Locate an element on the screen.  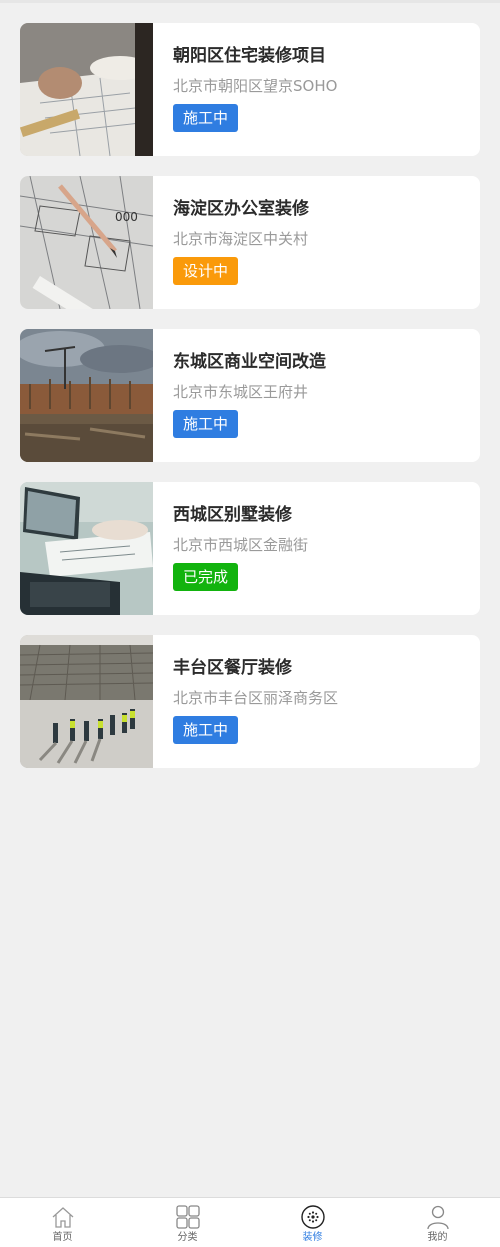
status-badge: 设计中 is located at coordinates (206, 271).